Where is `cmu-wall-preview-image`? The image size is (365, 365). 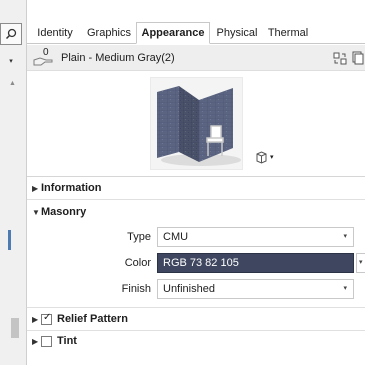
cmu-wall-preview-image is located at coordinates (196, 123).